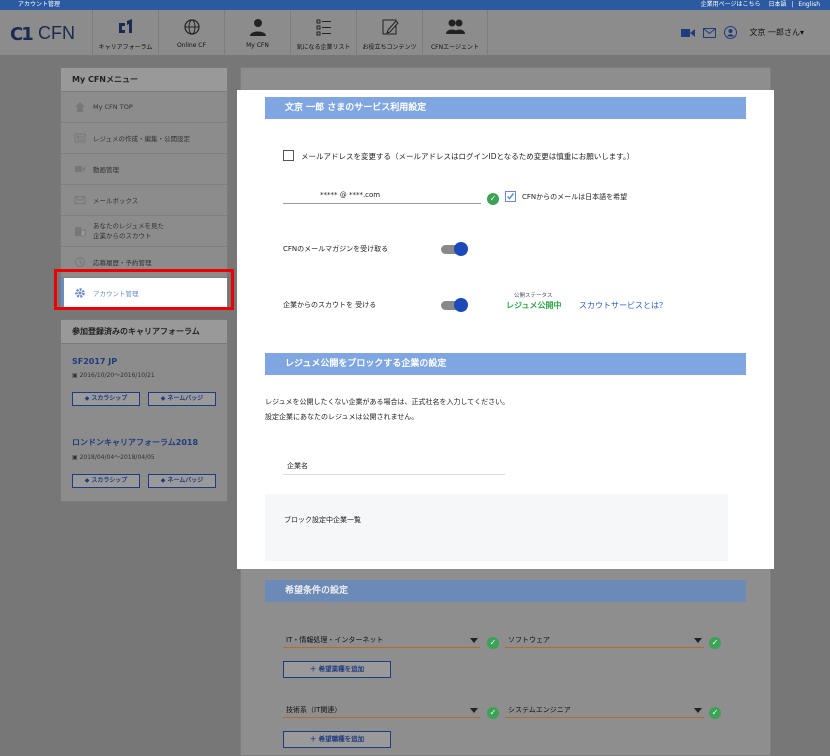 The image size is (830, 756). What do you see at coordinates (604, 711) in the screenshot?
I see `job-select-2: システムエンジニア` at bounding box center [604, 711].